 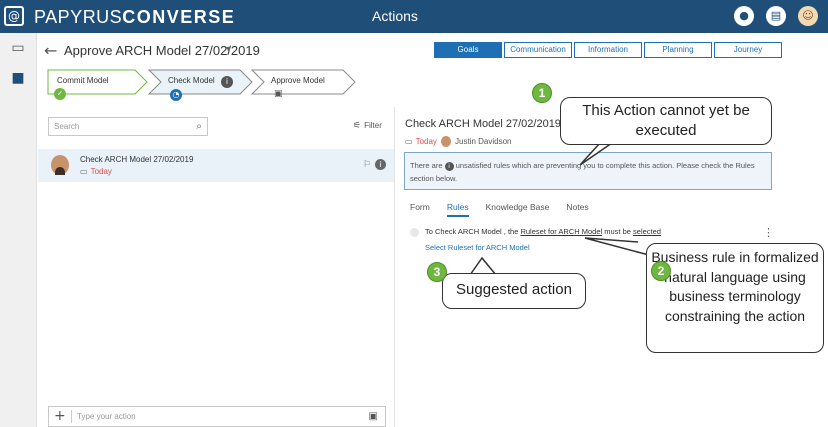 What do you see at coordinates (748, 50) in the screenshot?
I see `tab-journey: Journey` at bounding box center [748, 50].